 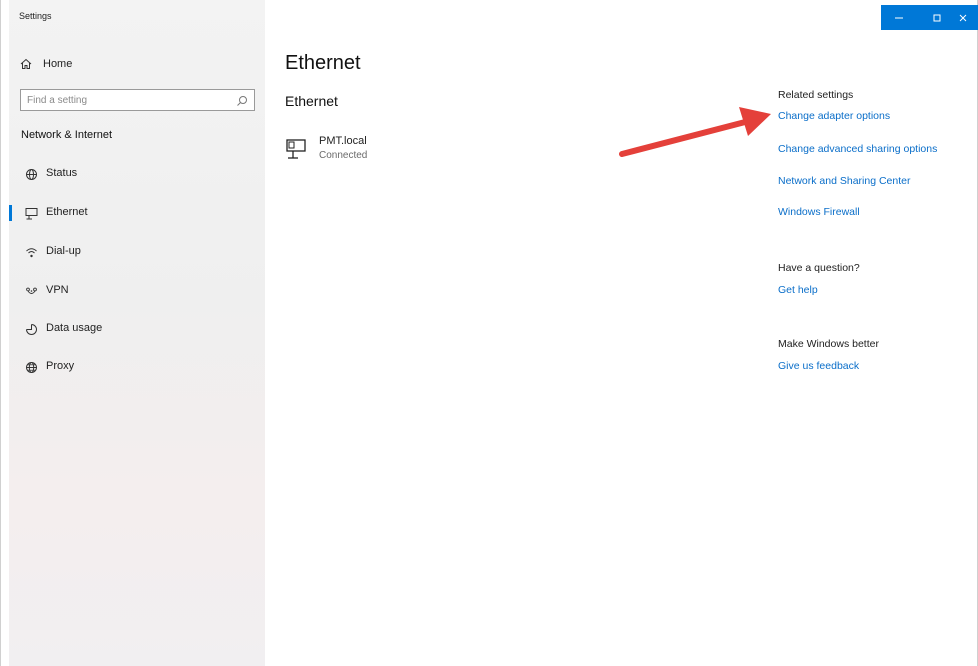 What do you see at coordinates (962, 17) in the screenshot?
I see `close-icon` at bounding box center [962, 17].